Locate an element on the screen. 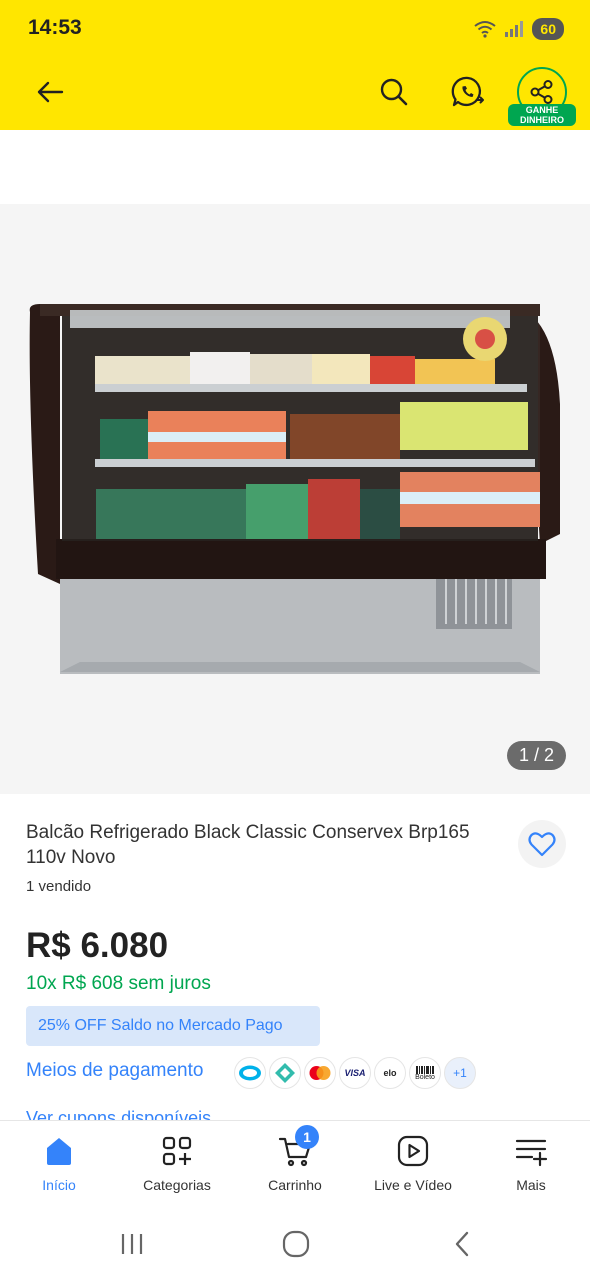  nav-live-video-label: Live e Vídeo is located at coordinates (413, 1185).